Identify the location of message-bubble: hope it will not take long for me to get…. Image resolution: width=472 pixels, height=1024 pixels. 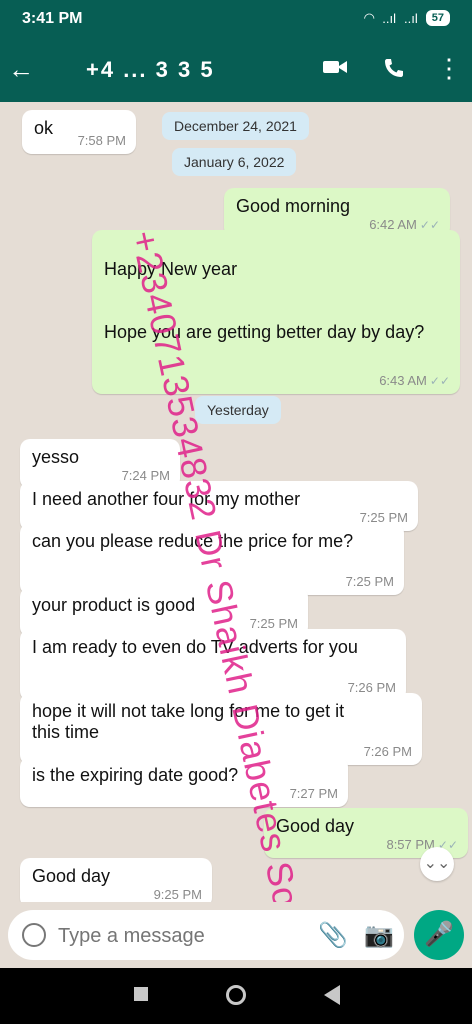
(221, 729).